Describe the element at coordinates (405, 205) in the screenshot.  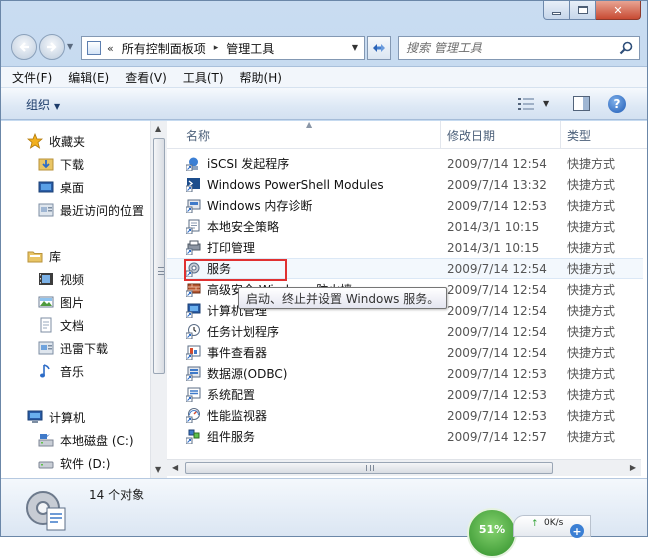
I see `file-row-memory-diagnostic: Windows 内存诊断 2009/7/14 12:53 快捷方式` at that location.